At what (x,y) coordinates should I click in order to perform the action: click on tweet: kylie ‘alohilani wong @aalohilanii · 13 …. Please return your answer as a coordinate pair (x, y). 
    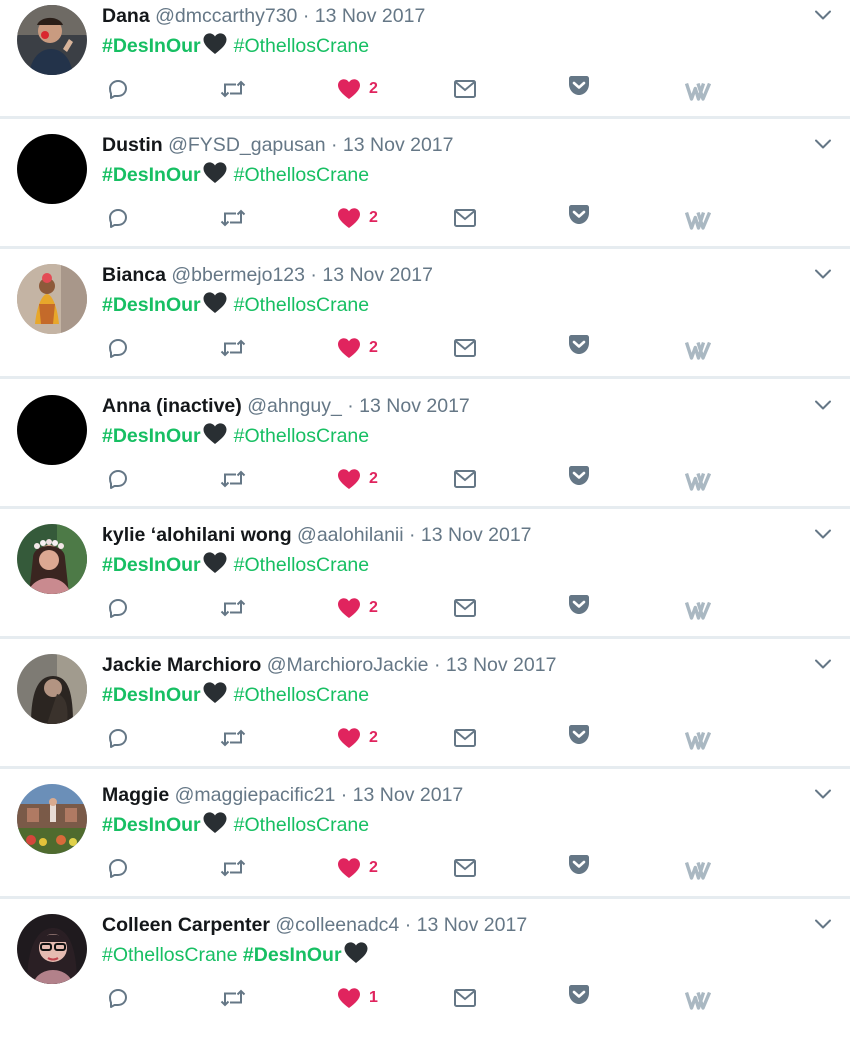
    Looking at the image, I should click on (425, 583).